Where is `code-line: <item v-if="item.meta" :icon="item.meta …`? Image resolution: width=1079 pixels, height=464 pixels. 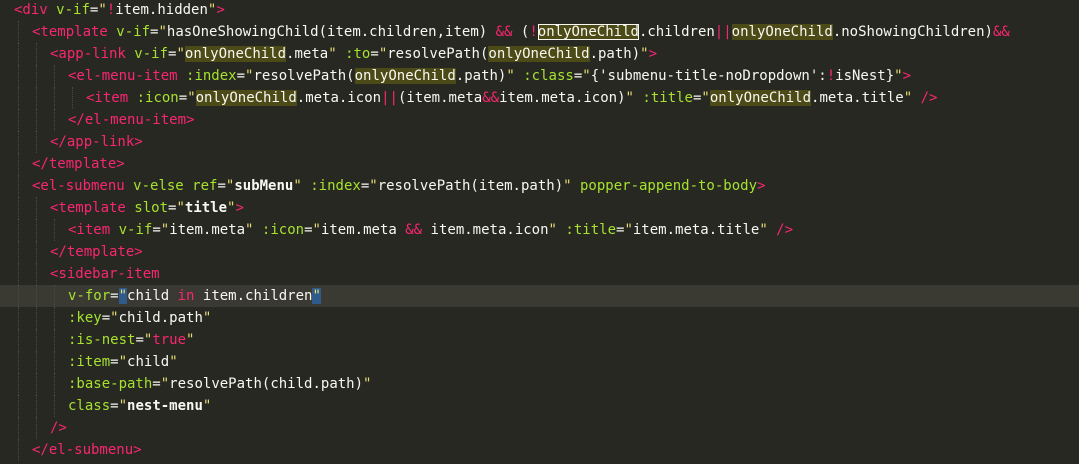 code-line: <item v-if="item.meta" :icon="item.meta … is located at coordinates (539, 230).